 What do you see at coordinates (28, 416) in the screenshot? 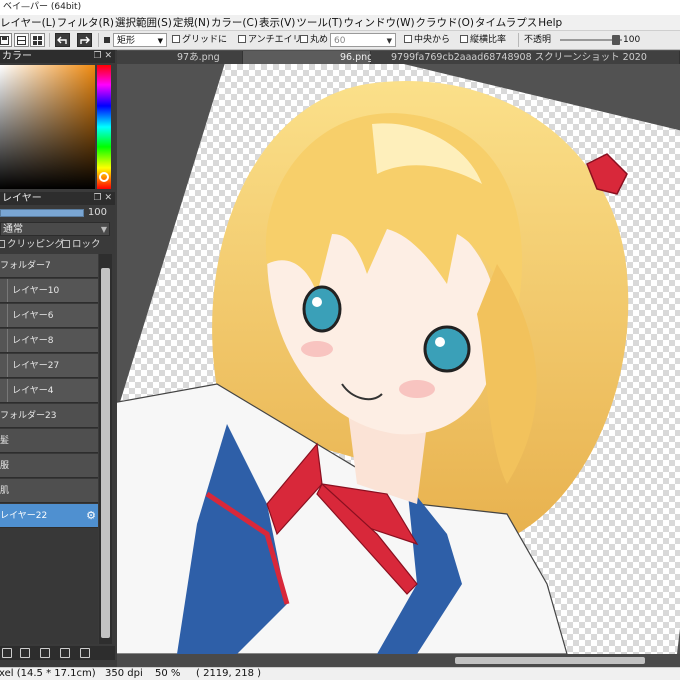
I see `layer-name: フォルダー23` at bounding box center [28, 416].